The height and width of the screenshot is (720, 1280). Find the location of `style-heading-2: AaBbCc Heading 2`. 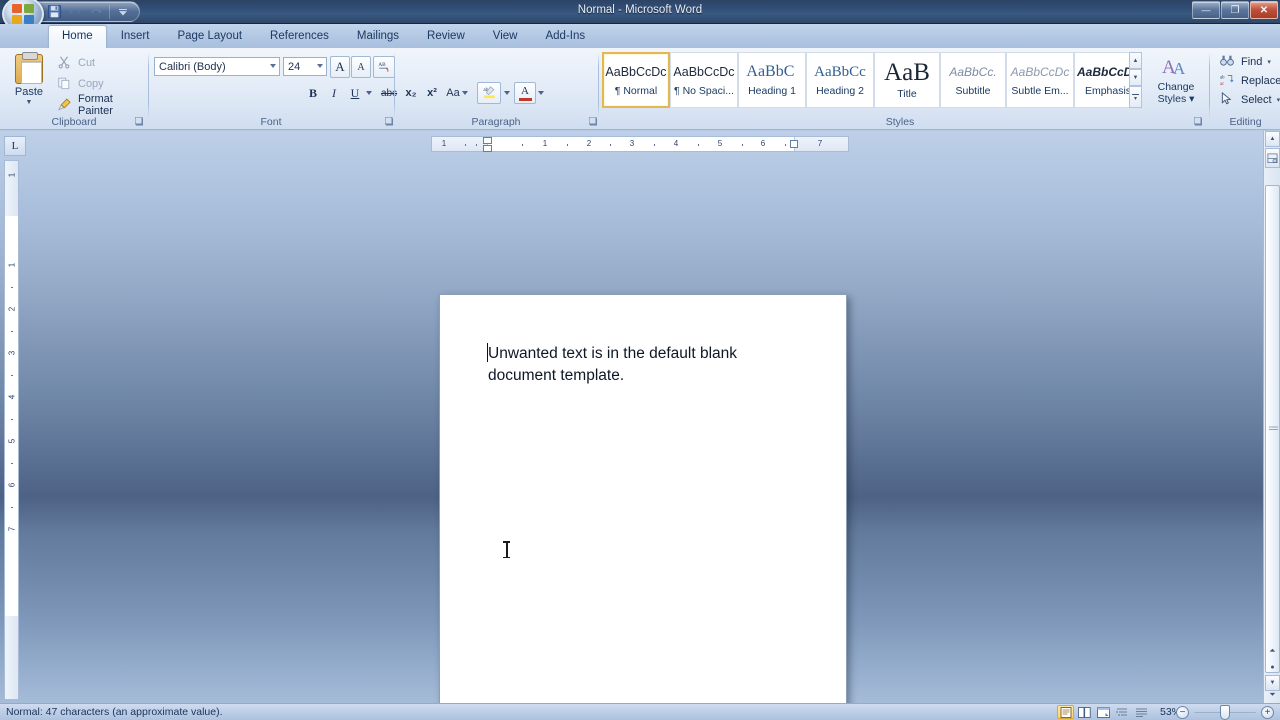

style-heading-2: AaBbCc Heading 2 is located at coordinates (840, 80).